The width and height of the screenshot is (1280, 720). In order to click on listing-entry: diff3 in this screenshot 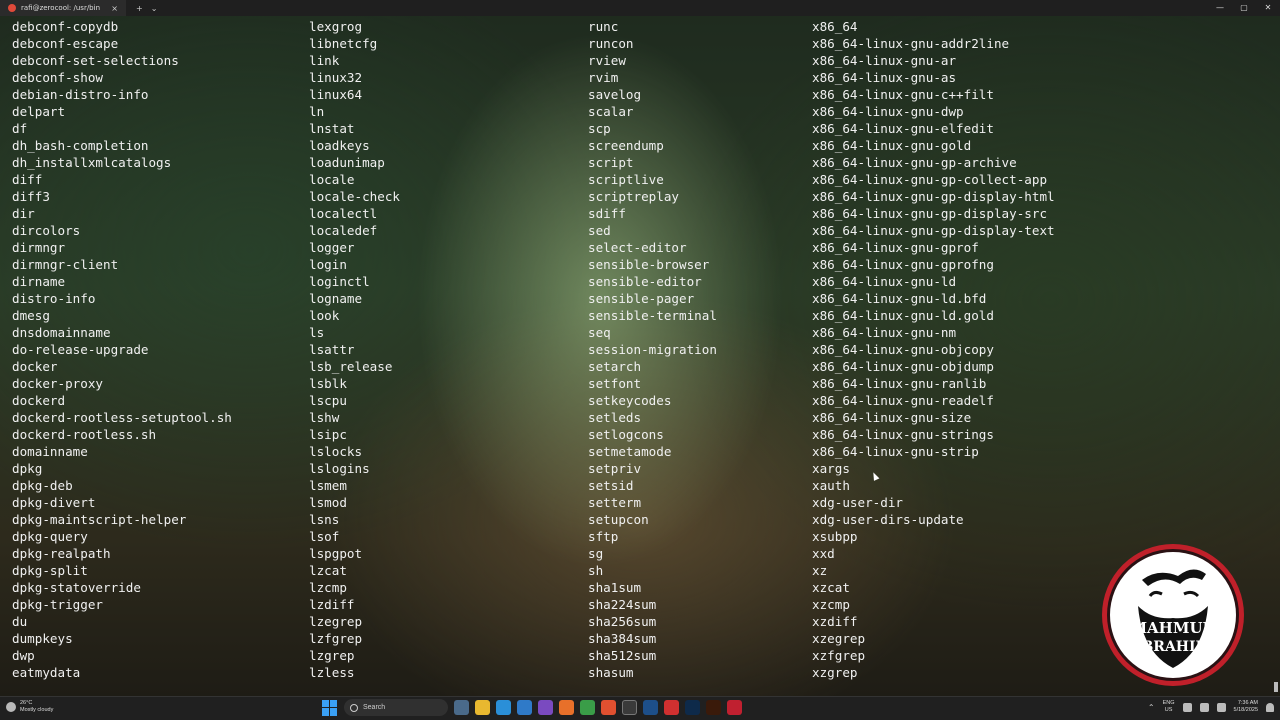, I will do `click(31, 196)`.